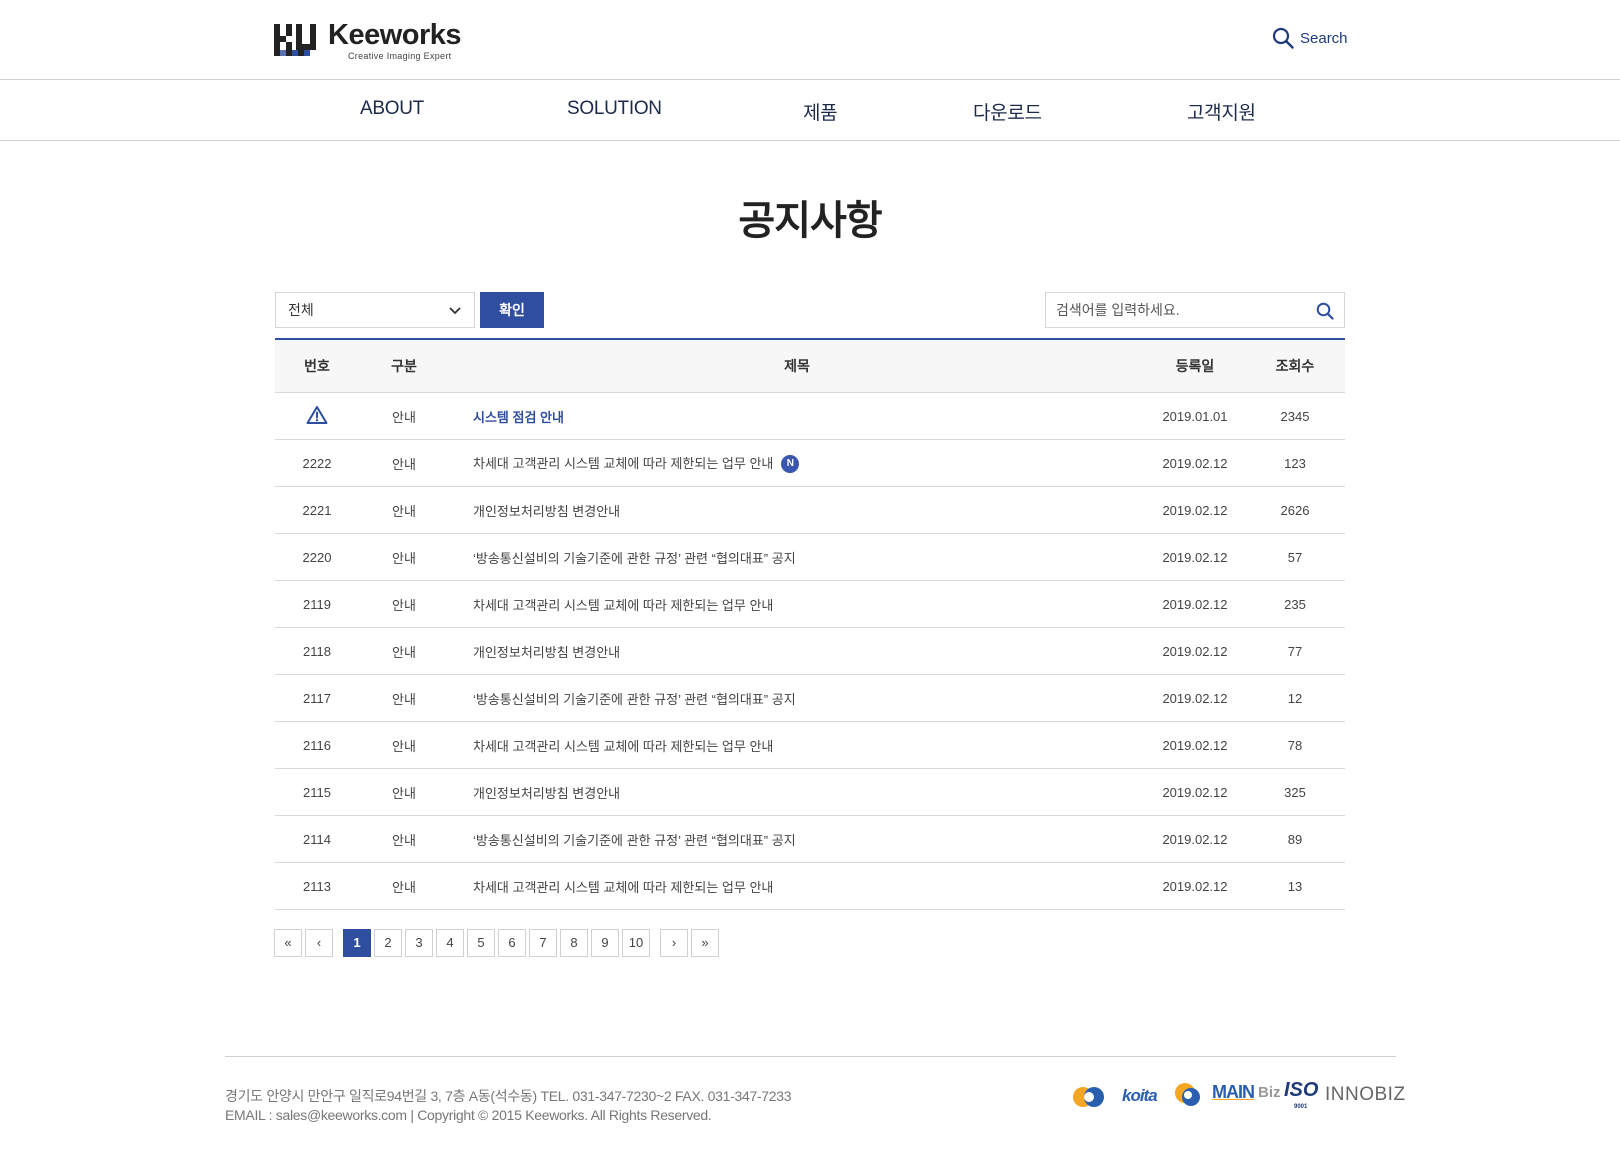 The width and height of the screenshot is (1620, 1157). Describe the element at coordinates (1007, 111) in the screenshot. I see `nav-item-download: 다운로드` at that location.